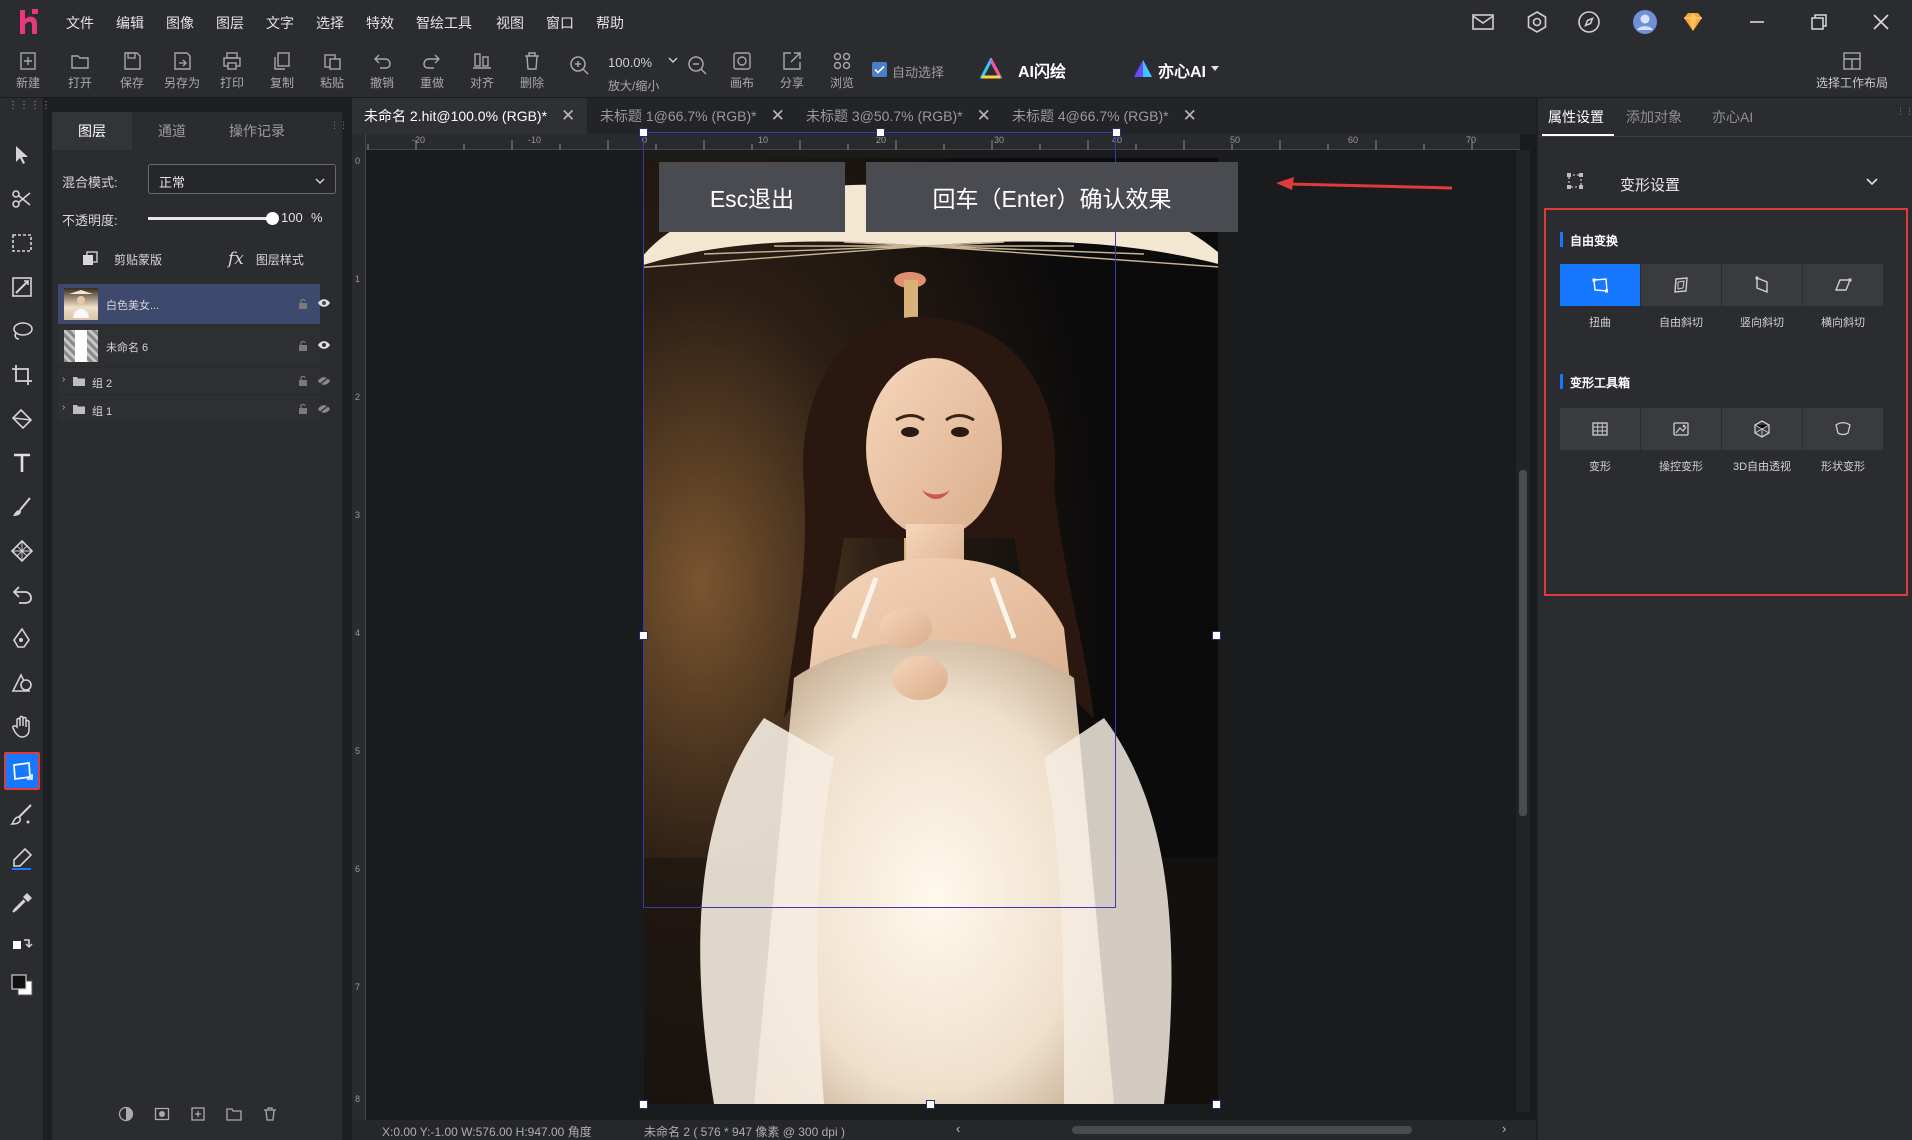  Describe the element at coordinates (898, 116) in the screenshot. I see `tab-document: 未标题 3@50.7% (RGB)* ✕` at that location.